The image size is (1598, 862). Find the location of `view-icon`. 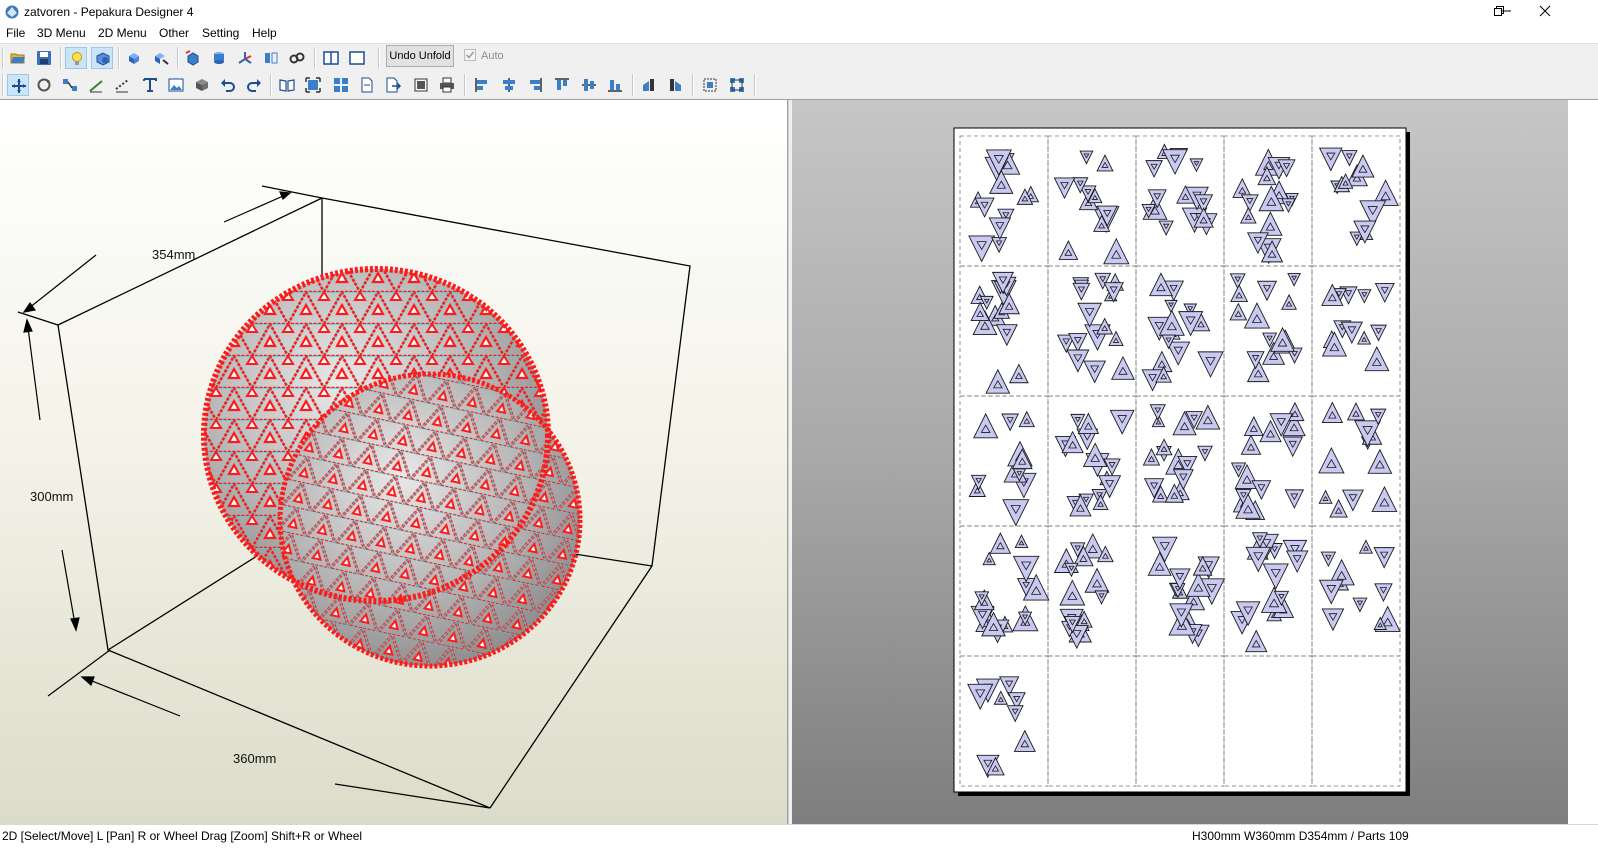

view-icon is located at coordinates (297, 58).